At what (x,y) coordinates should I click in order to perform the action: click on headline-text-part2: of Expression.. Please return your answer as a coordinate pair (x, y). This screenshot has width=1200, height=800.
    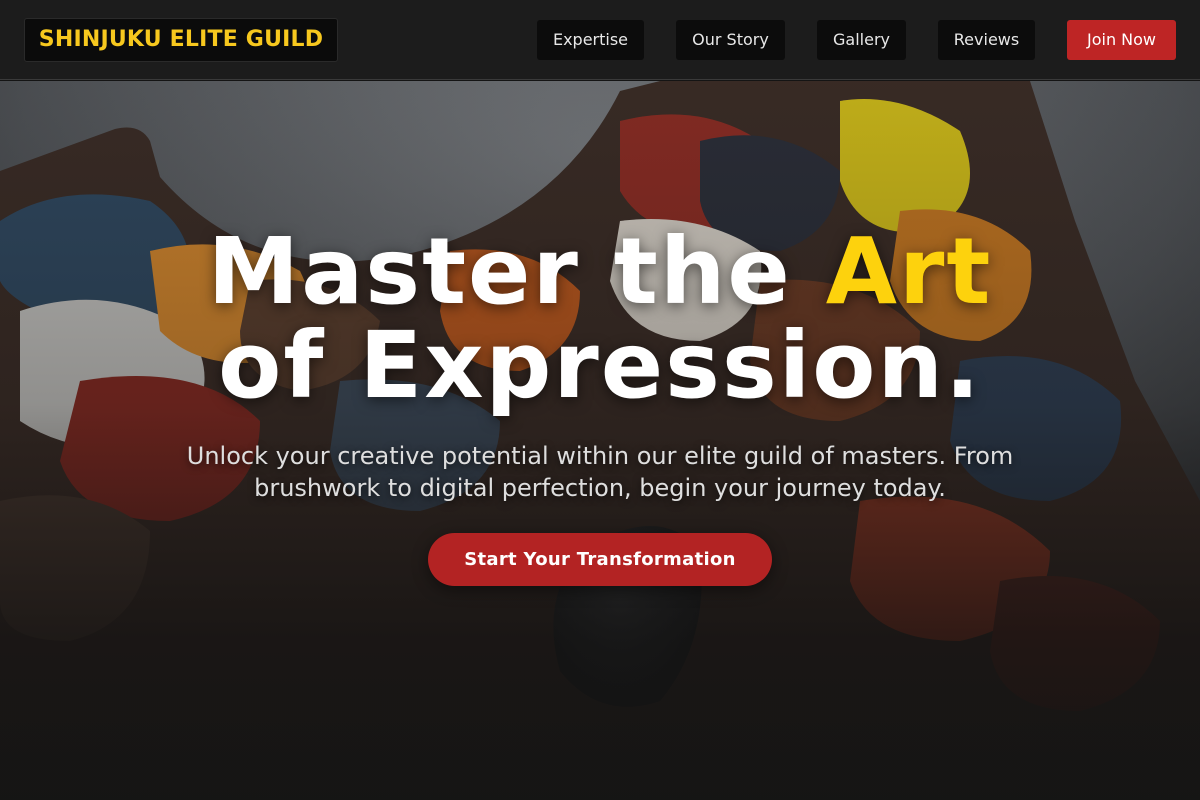
    Looking at the image, I should click on (600, 365).